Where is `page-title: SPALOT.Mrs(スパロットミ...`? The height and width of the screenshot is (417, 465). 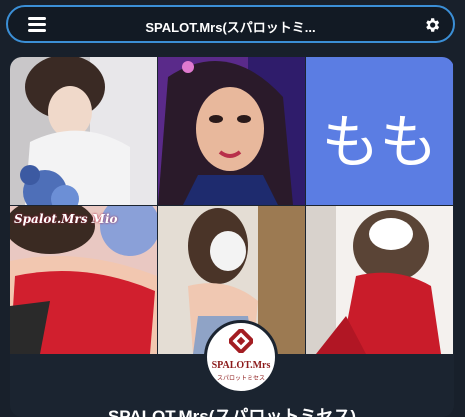 page-title: SPALOT.Mrs(スパロットミ... is located at coordinates (230, 27).